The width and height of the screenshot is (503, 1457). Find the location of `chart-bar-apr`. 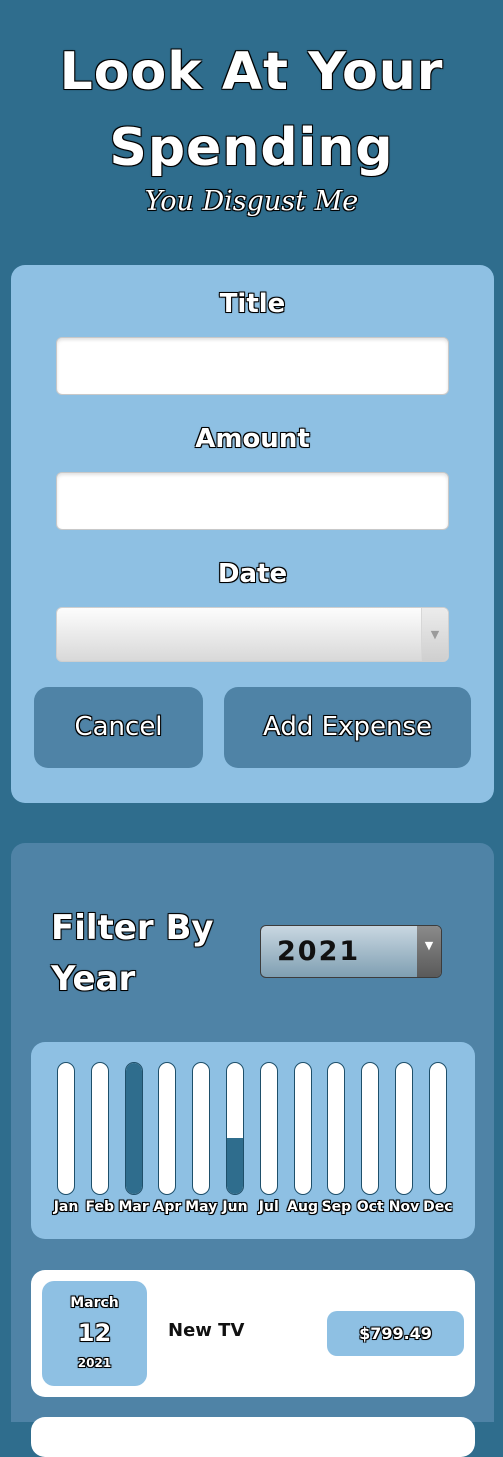

chart-bar-apr is located at coordinates (167, 1128).